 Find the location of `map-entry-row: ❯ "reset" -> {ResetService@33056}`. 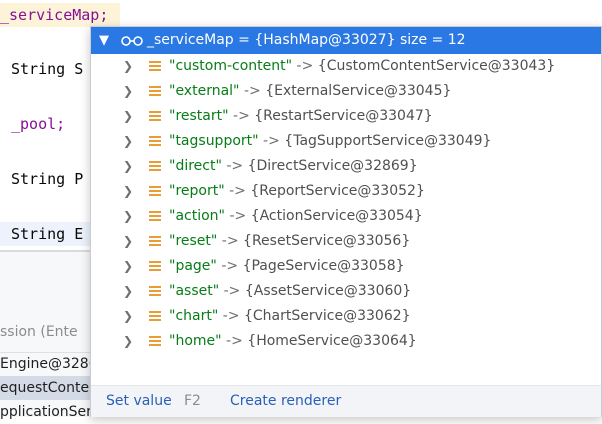

map-entry-row: ❯ "reset" -> {ResetService@33056} is located at coordinates (346, 241).